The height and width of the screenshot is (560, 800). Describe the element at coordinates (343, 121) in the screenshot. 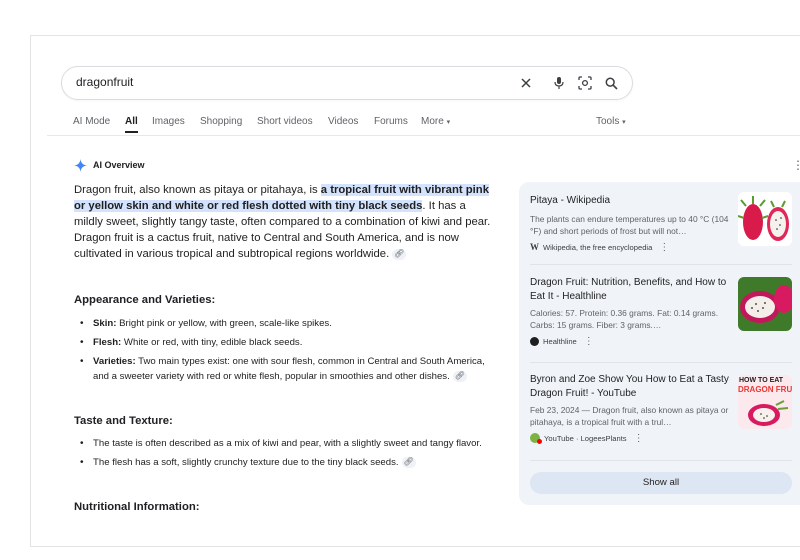

I see `tab-videos: Videos` at that location.